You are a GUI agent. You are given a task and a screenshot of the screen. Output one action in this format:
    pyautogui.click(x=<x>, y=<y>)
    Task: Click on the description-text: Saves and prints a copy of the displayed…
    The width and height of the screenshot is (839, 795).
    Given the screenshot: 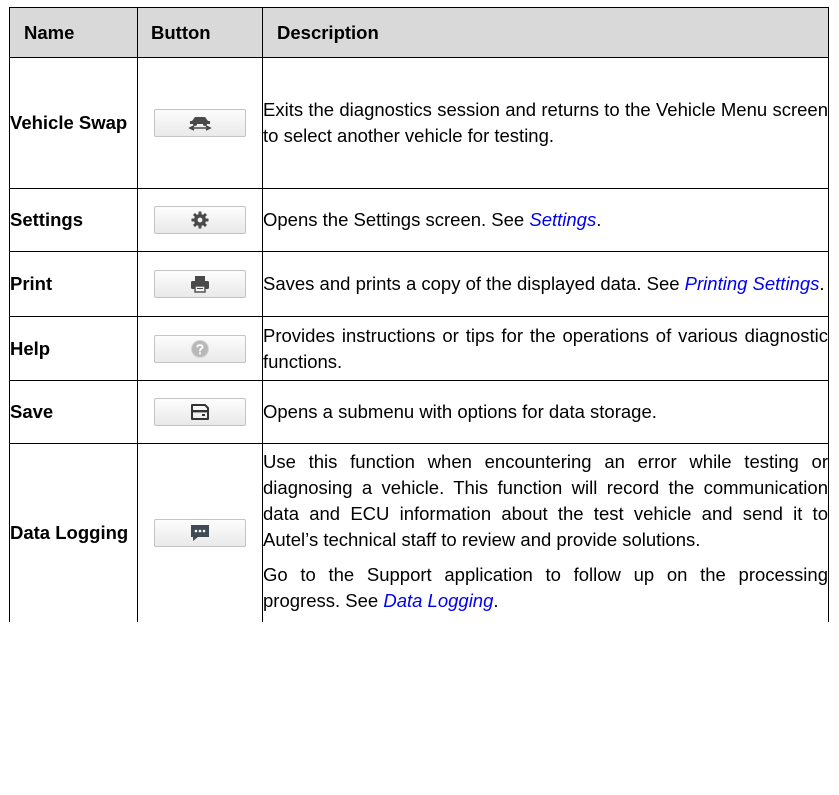 What is the action you would take?
    pyautogui.click(x=474, y=283)
    